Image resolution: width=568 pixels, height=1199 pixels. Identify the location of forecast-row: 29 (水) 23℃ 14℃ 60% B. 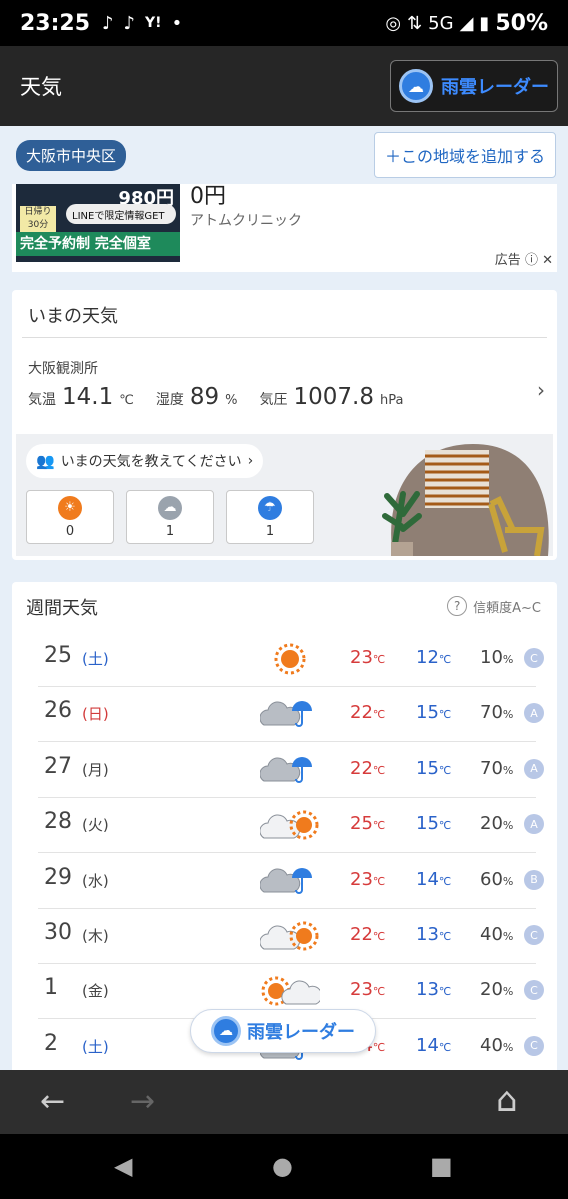
(291, 881).